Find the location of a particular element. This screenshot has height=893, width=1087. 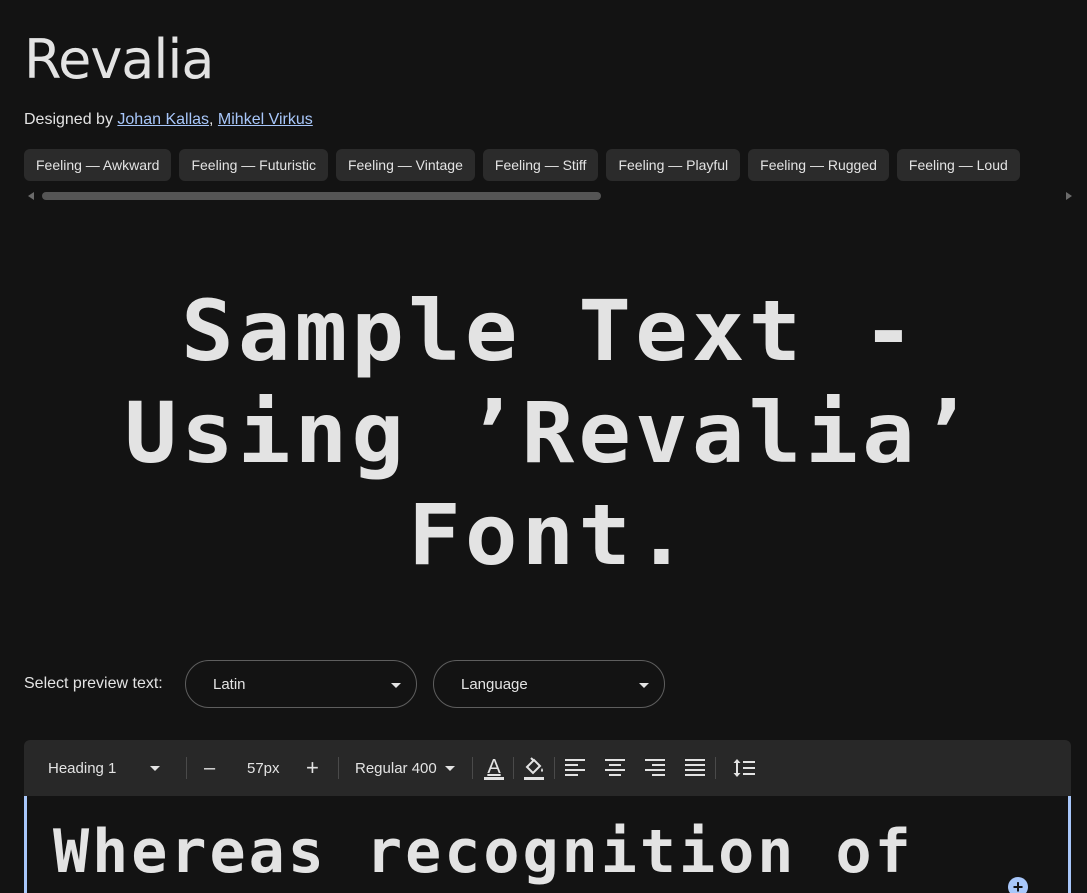

svg-text: A is located at coordinates (494, 767).